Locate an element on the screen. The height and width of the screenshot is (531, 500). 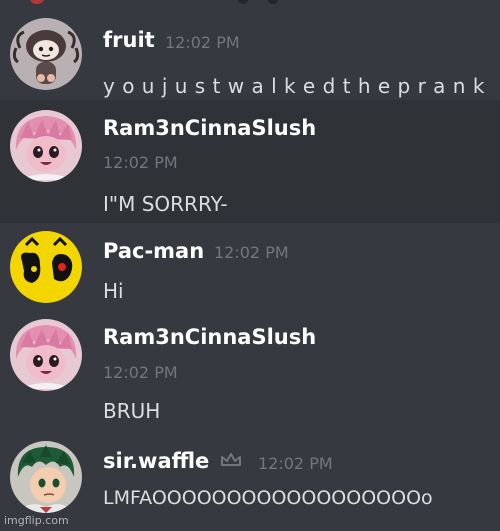
watermark-text: imgflip.com is located at coordinates (36, 520).